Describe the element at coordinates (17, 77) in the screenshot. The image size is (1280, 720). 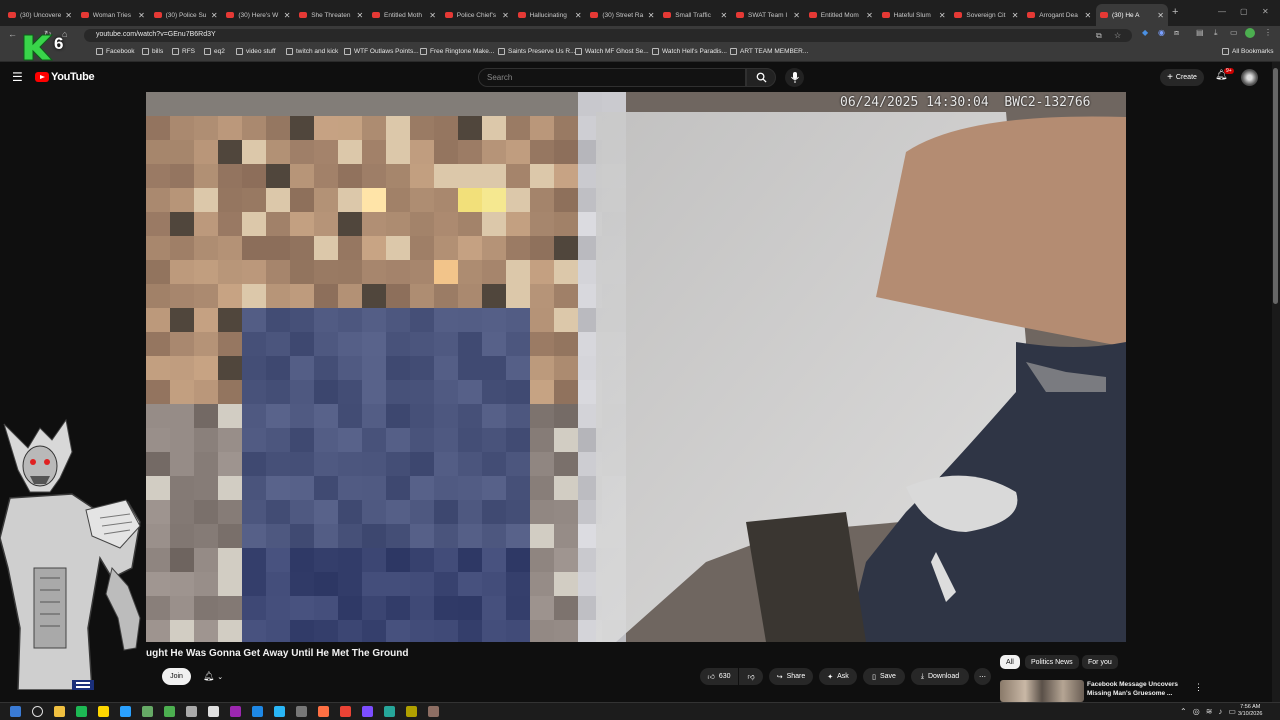
I see `hamburger-menu-icon: ☰` at that location.